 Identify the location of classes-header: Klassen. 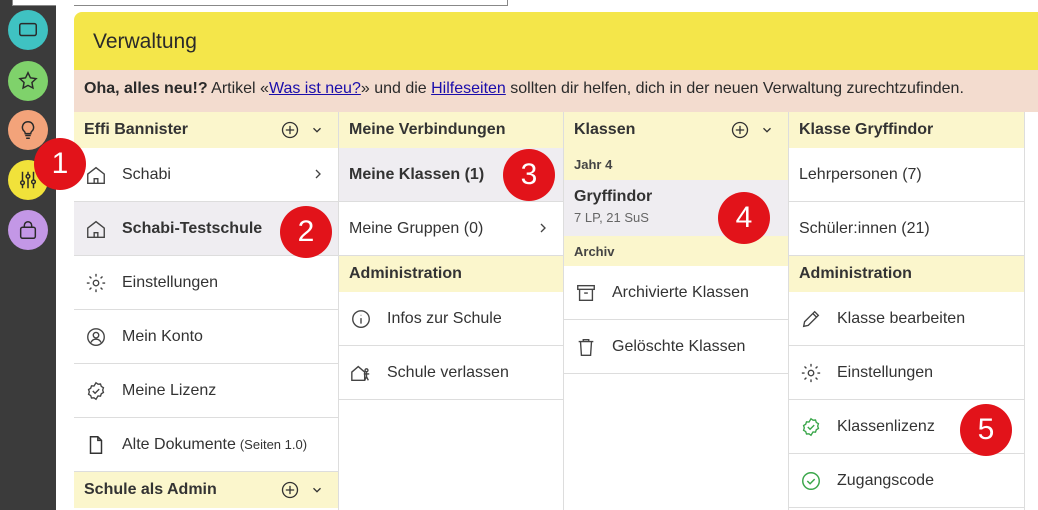
(676, 130).